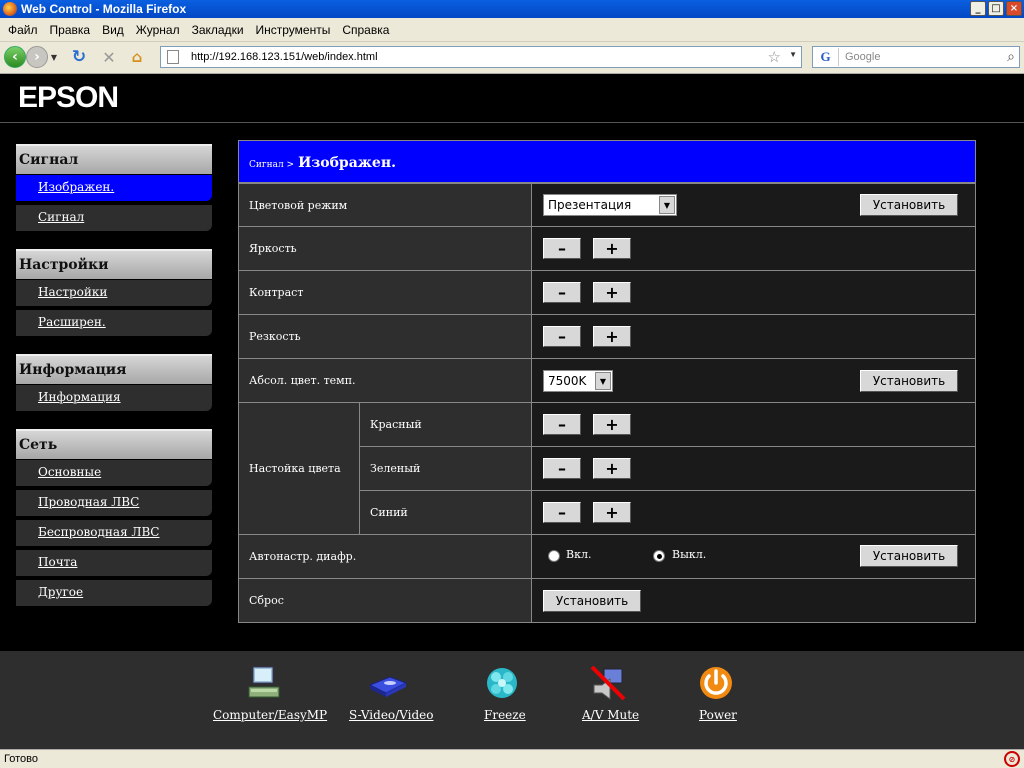  Describe the element at coordinates (114, 264) in the screenshot. I see `sidebar-section-settings: Настройки` at that location.